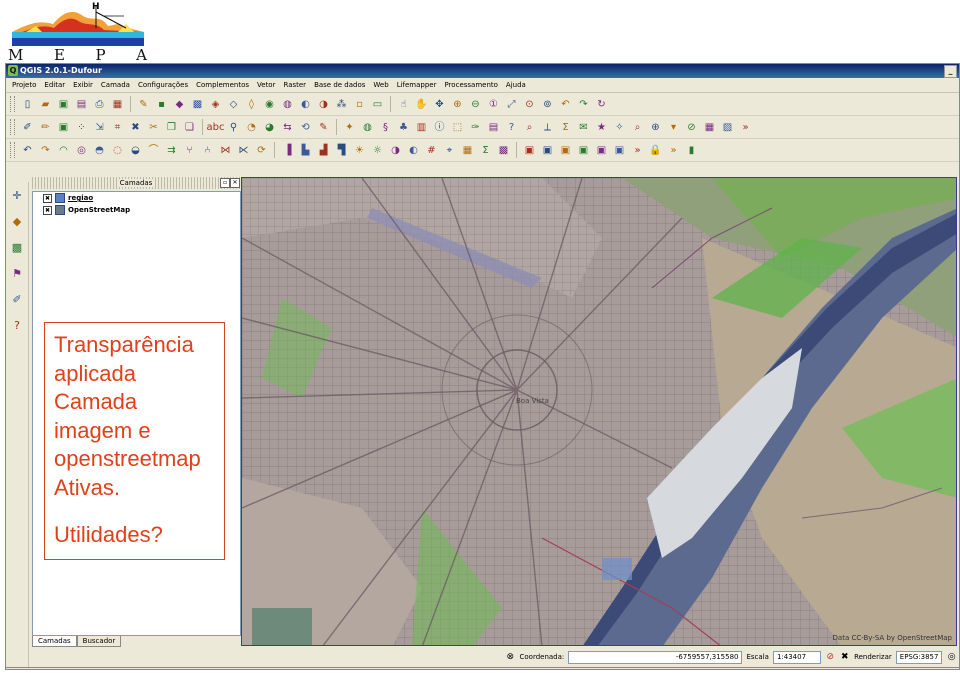 This screenshot has width=960, height=673. Describe the element at coordinates (171, 127) in the screenshot. I see `copy-icon: ❐` at that location.